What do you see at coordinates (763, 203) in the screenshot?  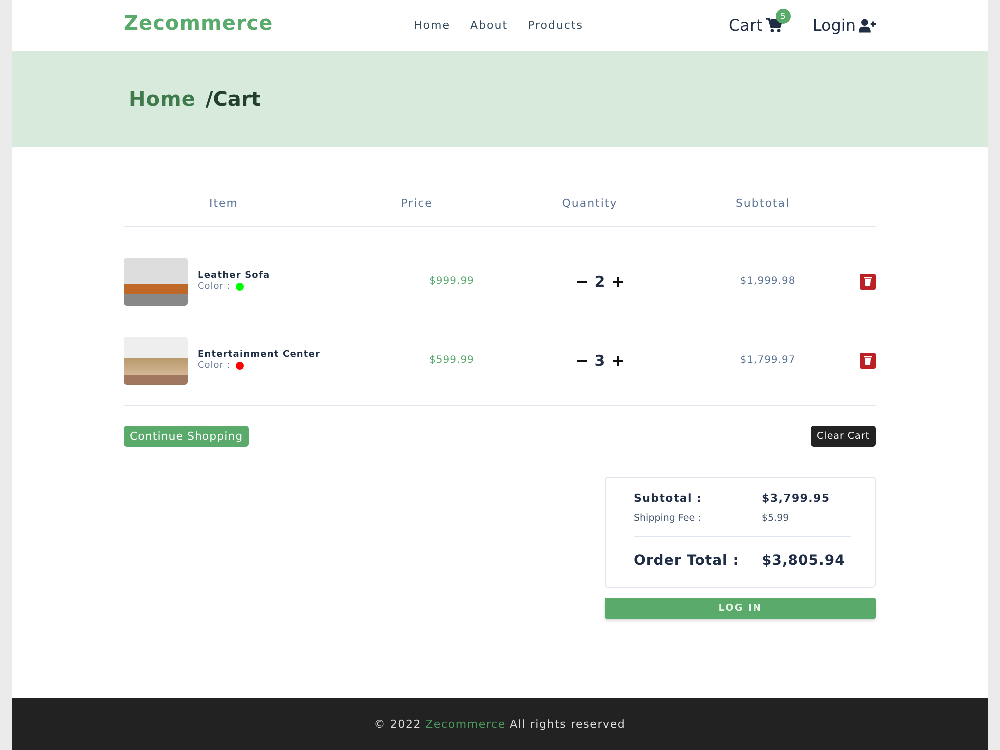 I see `column-header: Subtotal` at bounding box center [763, 203].